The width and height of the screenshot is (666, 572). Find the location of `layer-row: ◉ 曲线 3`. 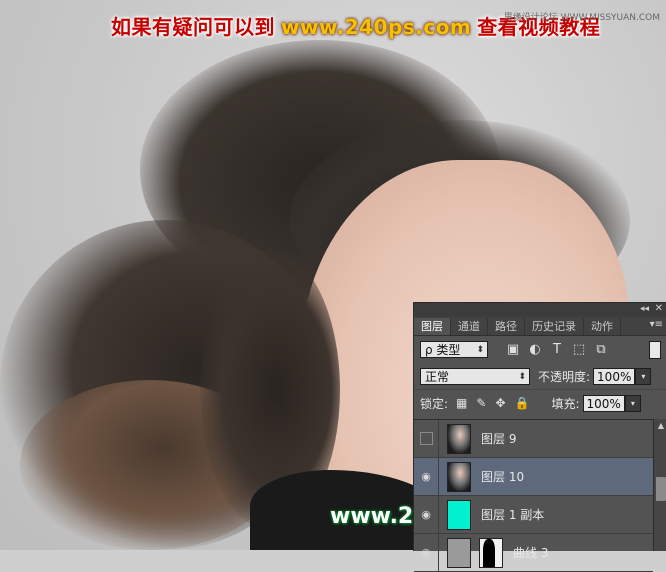

layer-row: ◉ 曲线 3 is located at coordinates (533, 553).